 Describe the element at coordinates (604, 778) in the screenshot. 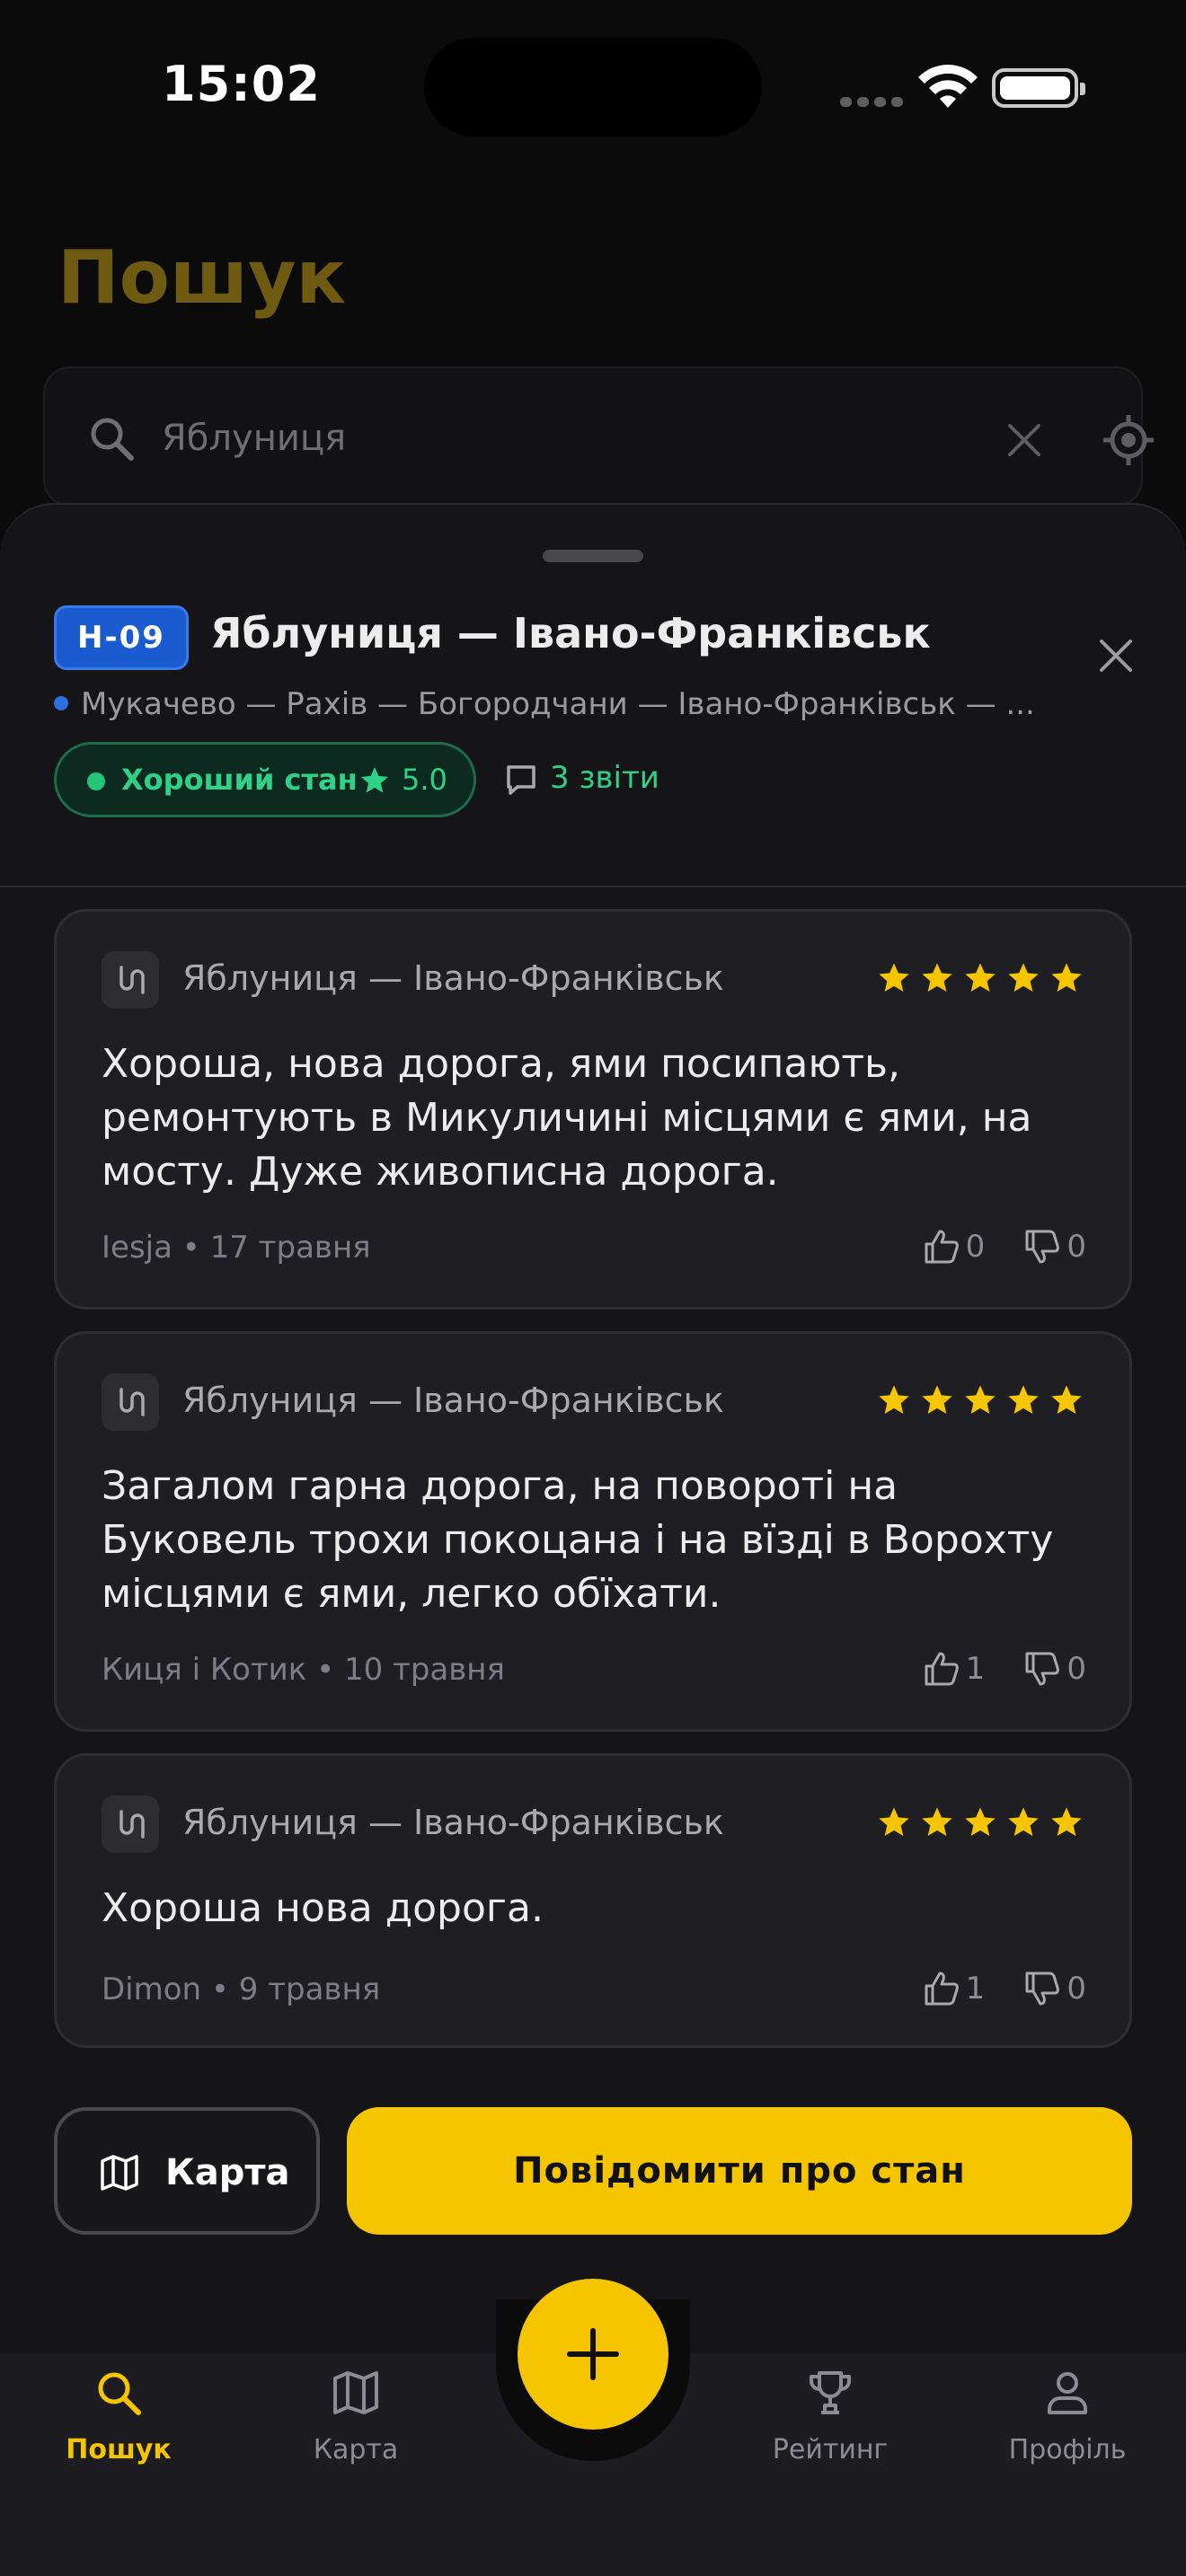

I see `reports-count: 3 звіти` at that location.